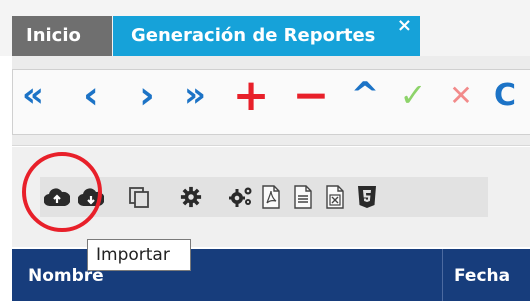  I want to click on refresh-icon: C, so click(505, 95).